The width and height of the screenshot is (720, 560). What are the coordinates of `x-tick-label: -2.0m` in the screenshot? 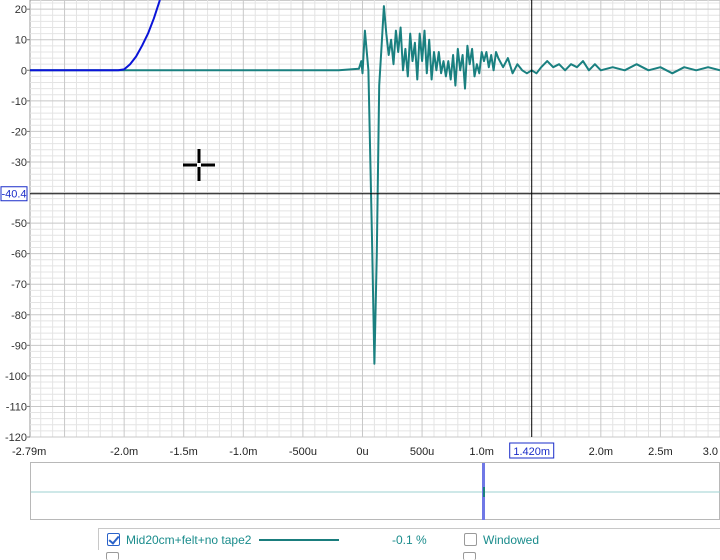 It's located at (124, 452).